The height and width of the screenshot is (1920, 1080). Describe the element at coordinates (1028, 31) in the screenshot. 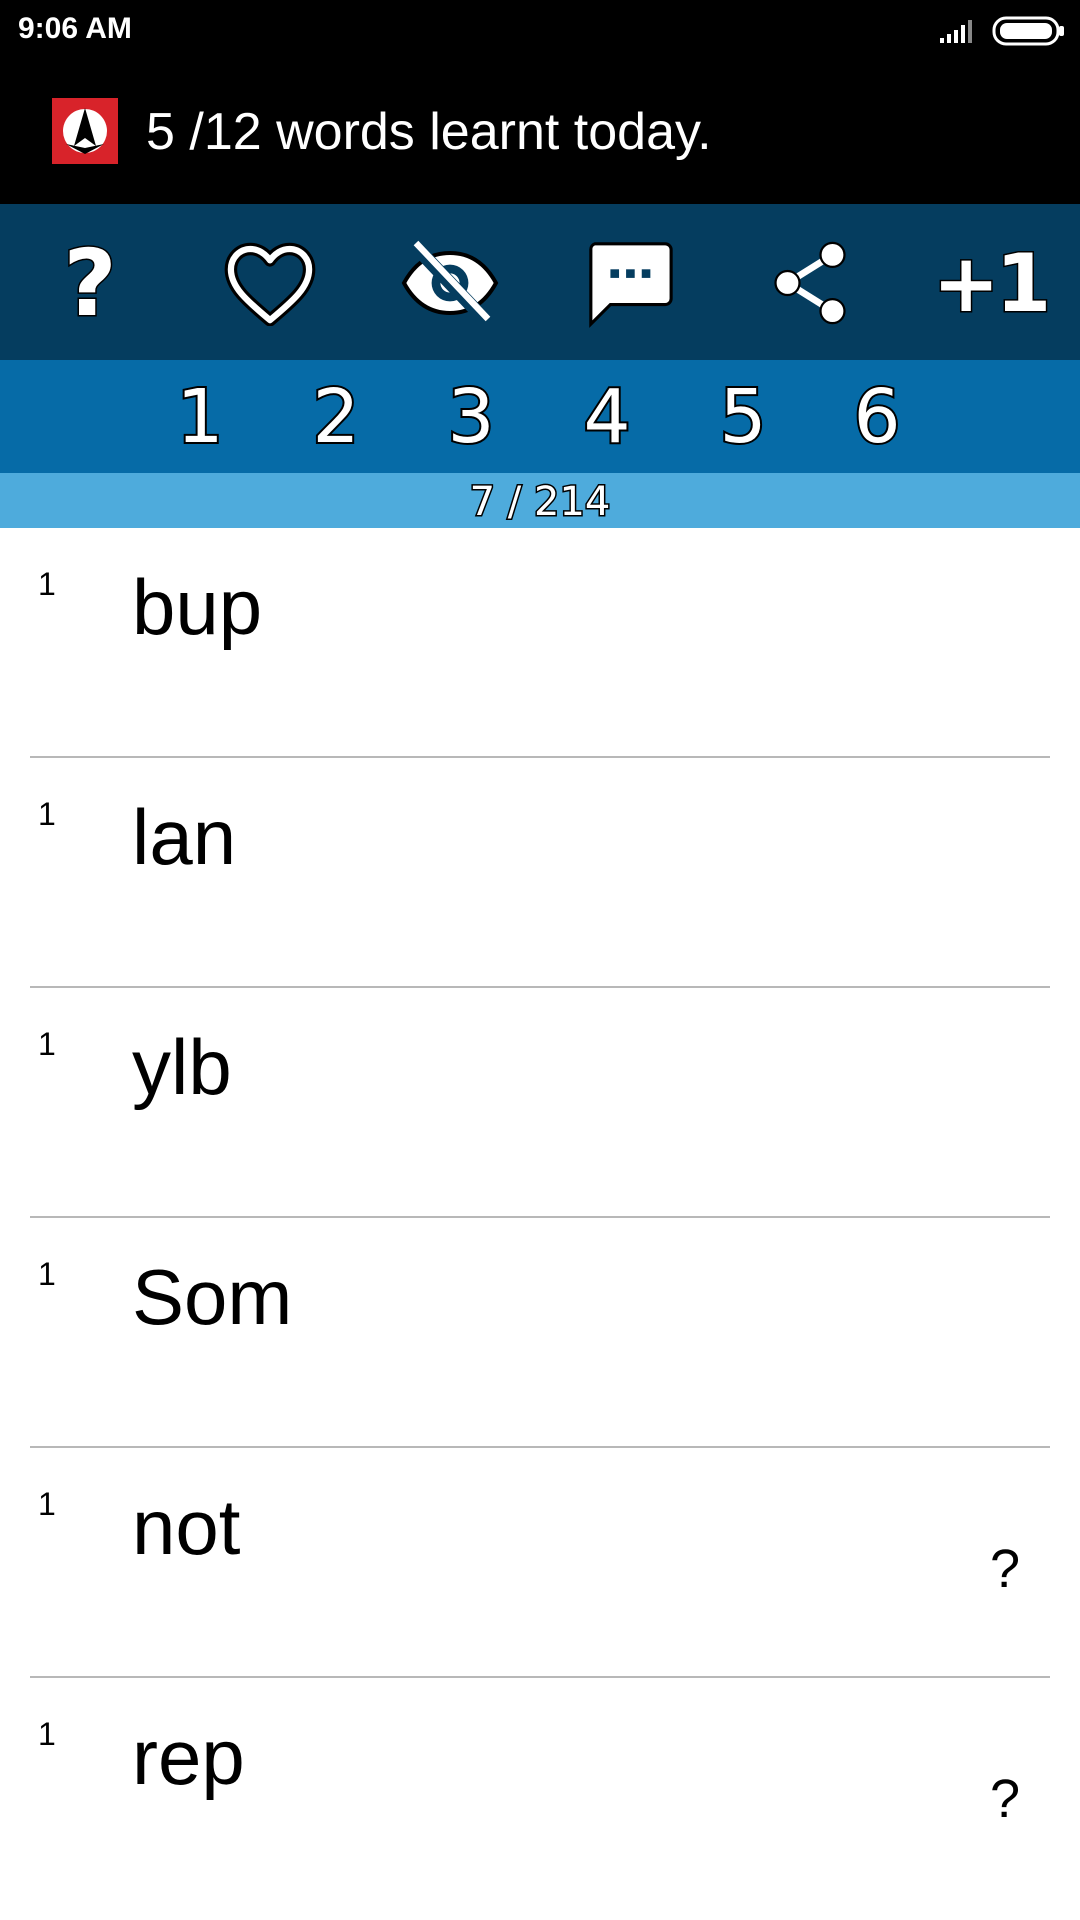

I see `battery-icon` at that location.